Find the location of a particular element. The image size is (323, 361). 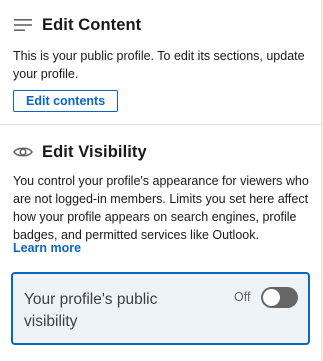

edit-content-header: Edit Content is located at coordinates (77, 25).